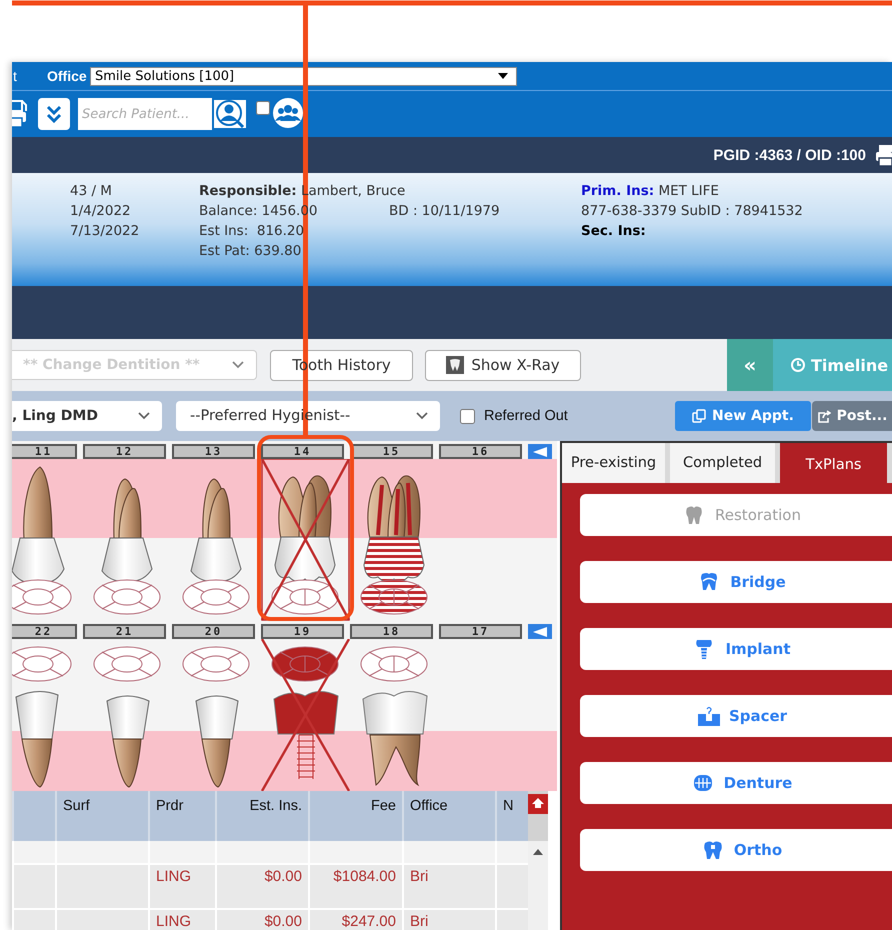  What do you see at coordinates (124, 631) in the screenshot?
I see `tooth-number: 21` at bounding box center [124, 631].